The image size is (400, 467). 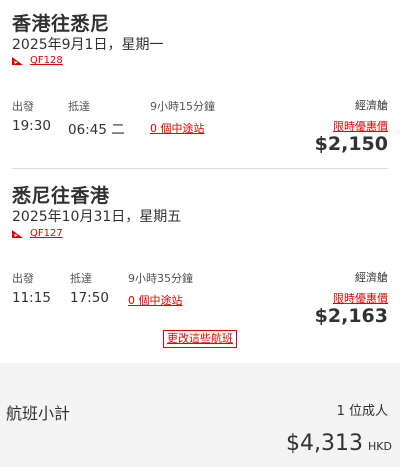 I want to click on currency-code: HKD, so click(x=380, y=446).